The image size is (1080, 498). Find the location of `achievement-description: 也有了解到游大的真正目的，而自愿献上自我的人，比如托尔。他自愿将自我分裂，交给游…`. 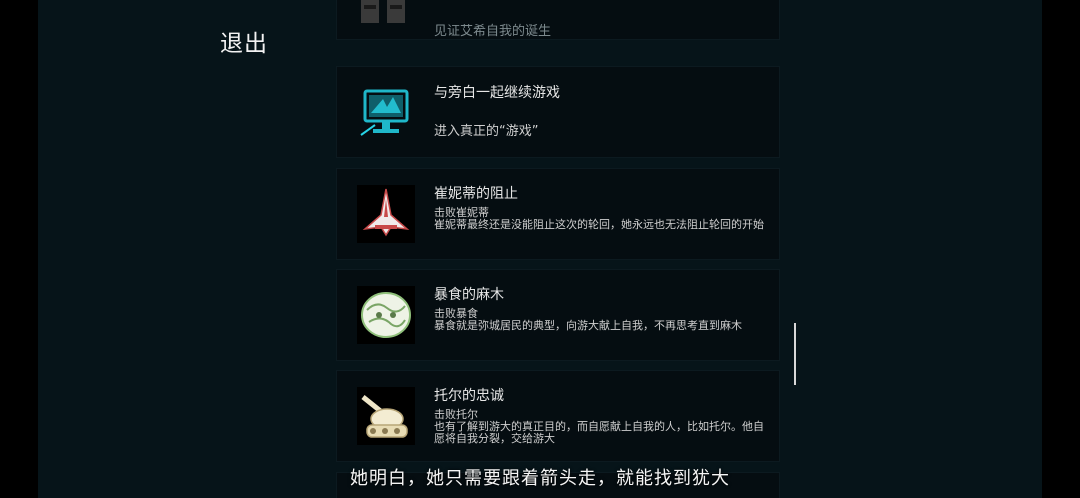

achievement-description: 也有了解到游大的真正目的，而自愿献上自我的人，比如托尔。他自愿将自我分裂，交给游… is located at coordinates (599, 432).